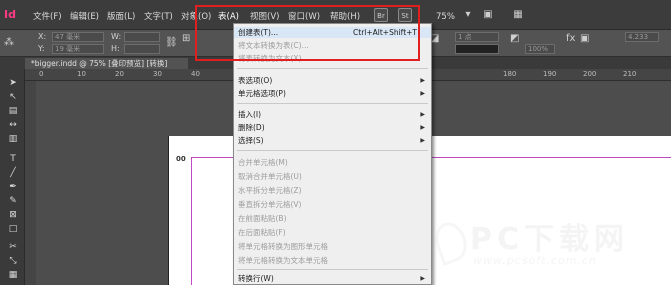 The height and width of the screenshot is (285, 671). What do you see at coordinates (332, 278) in the screenshot?
I see `menu-convert-rows: 转换行(W) ▶` at bounding box center [332, 278].